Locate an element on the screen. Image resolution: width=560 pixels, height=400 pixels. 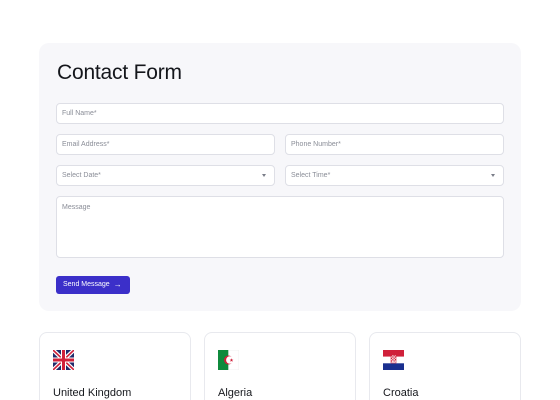
croatia-flag-icon is located at coordinates (393, 360).